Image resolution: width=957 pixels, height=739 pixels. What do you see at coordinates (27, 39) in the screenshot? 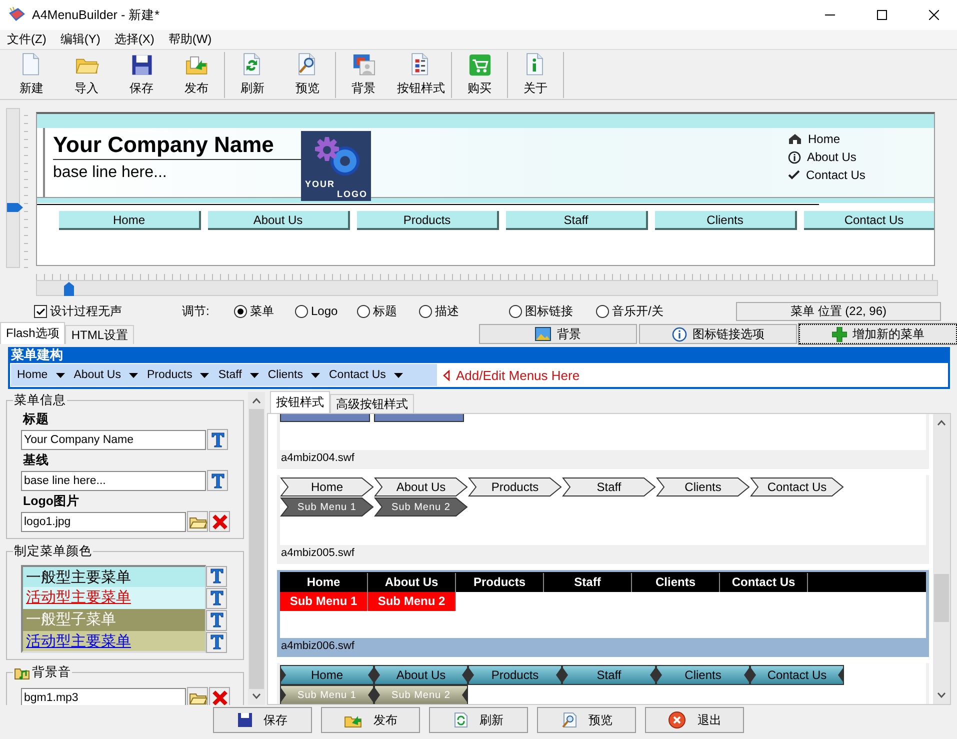
I see `menu-item: 文件(Z)` at bounding box center [27, 39].